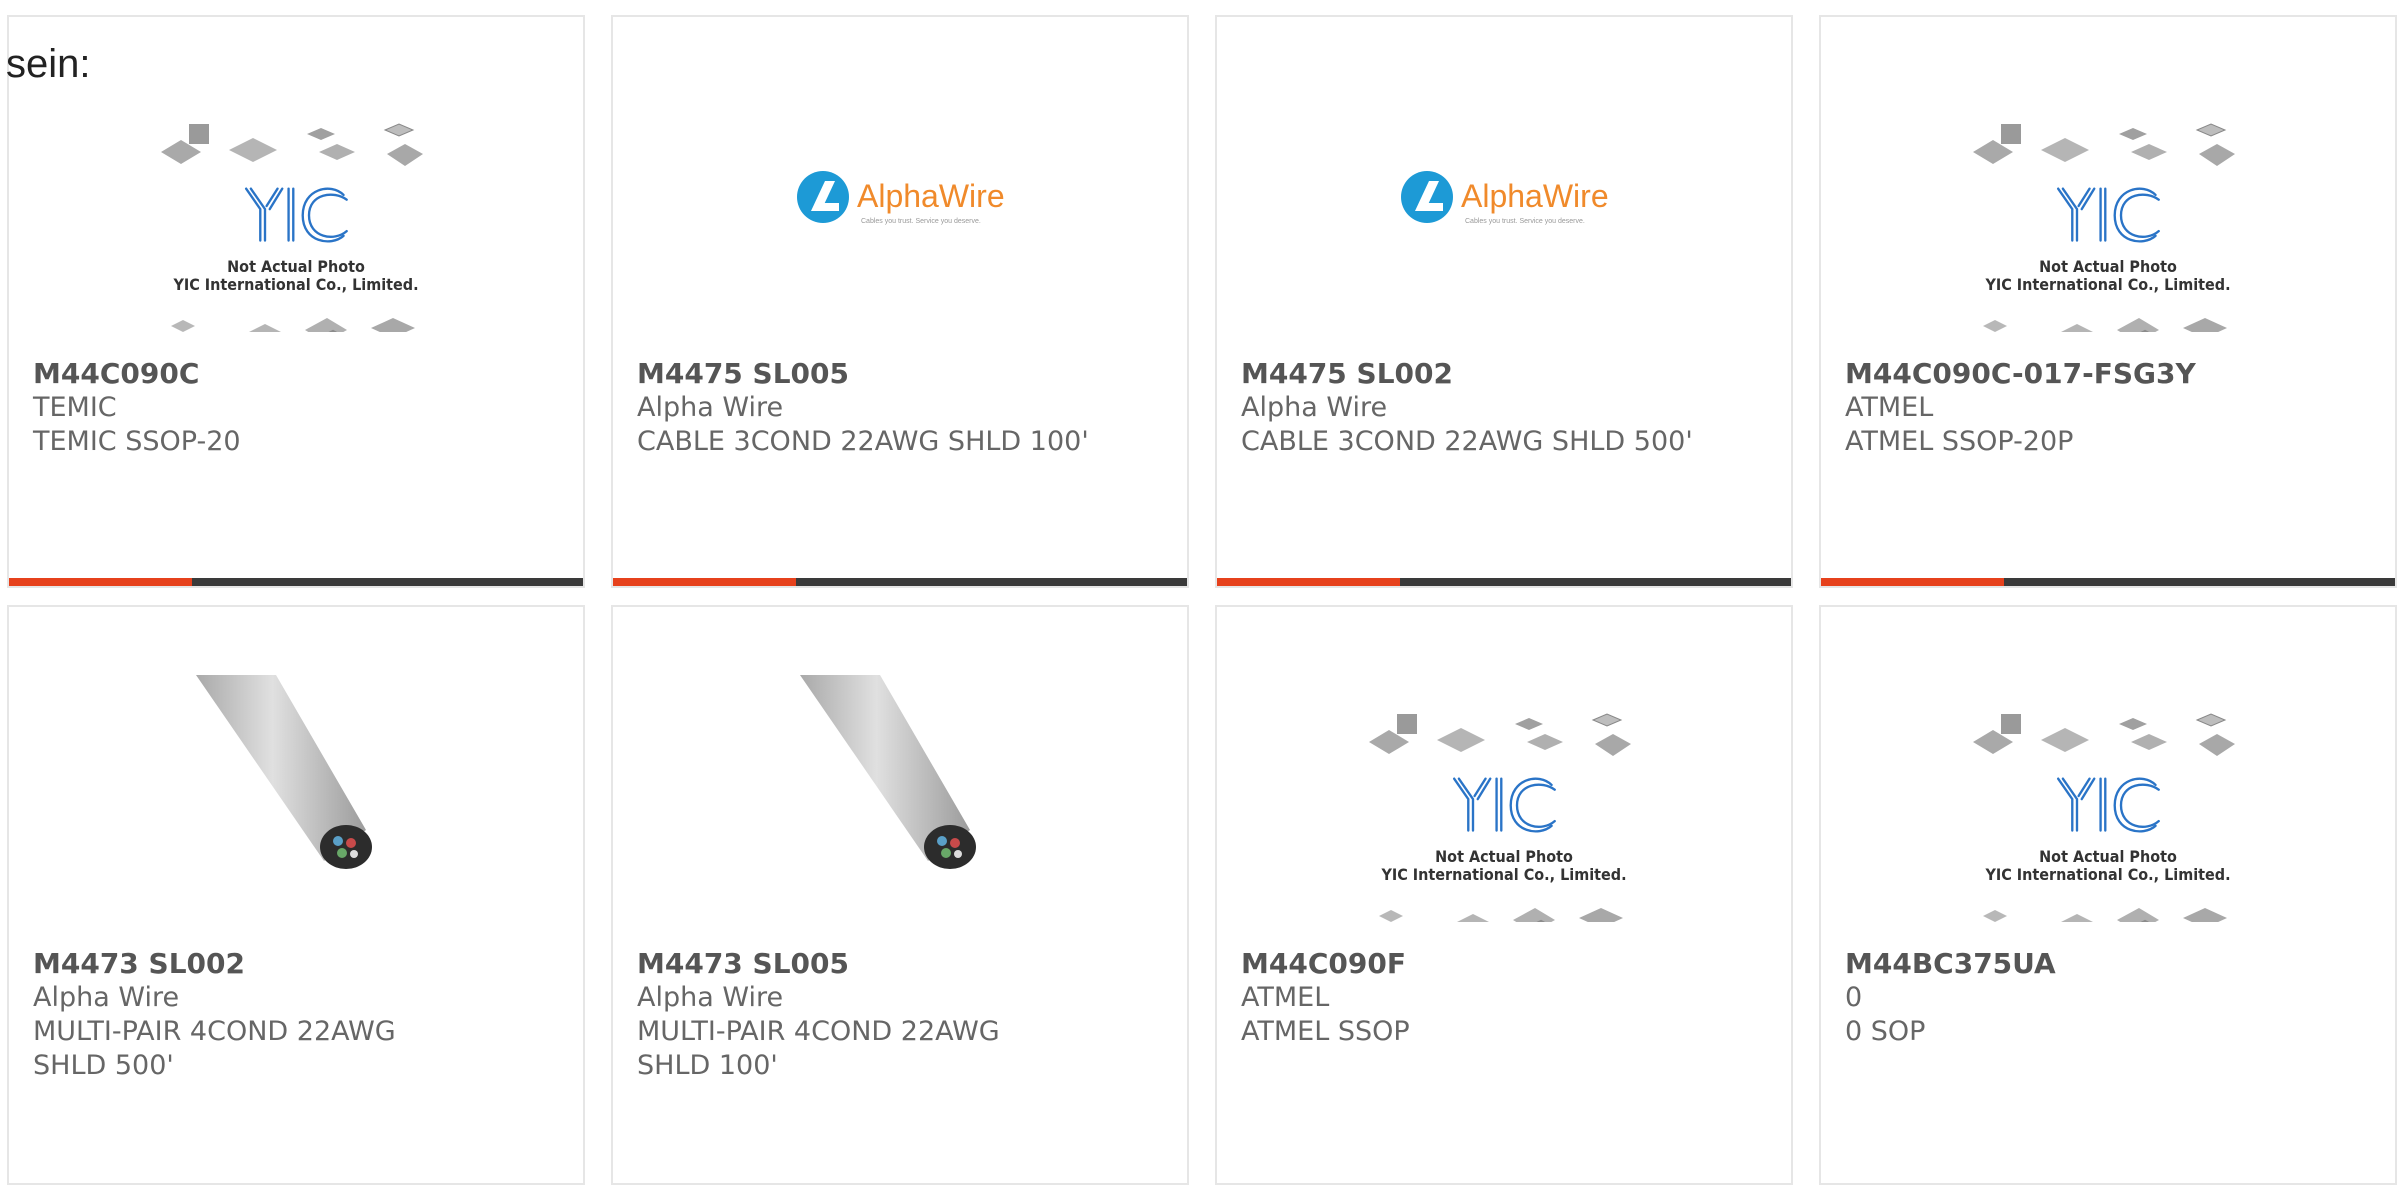 The height and width of the screenshot is (1185, 2400). What do you see at coordinates (1467, 441) in the screenshot?
I see `description: CABLE 3COND 22AWG SHLD 500'` at bounding box center [1467, 441].